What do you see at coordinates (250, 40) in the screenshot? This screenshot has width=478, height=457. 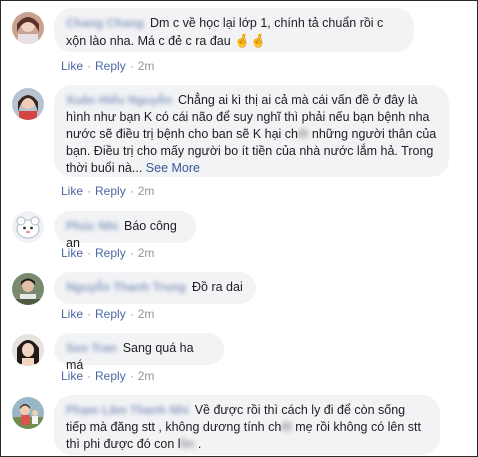 I see `fingers-crossed-emoji-icon: 🤞🤞` at bounding box center [250, 40].